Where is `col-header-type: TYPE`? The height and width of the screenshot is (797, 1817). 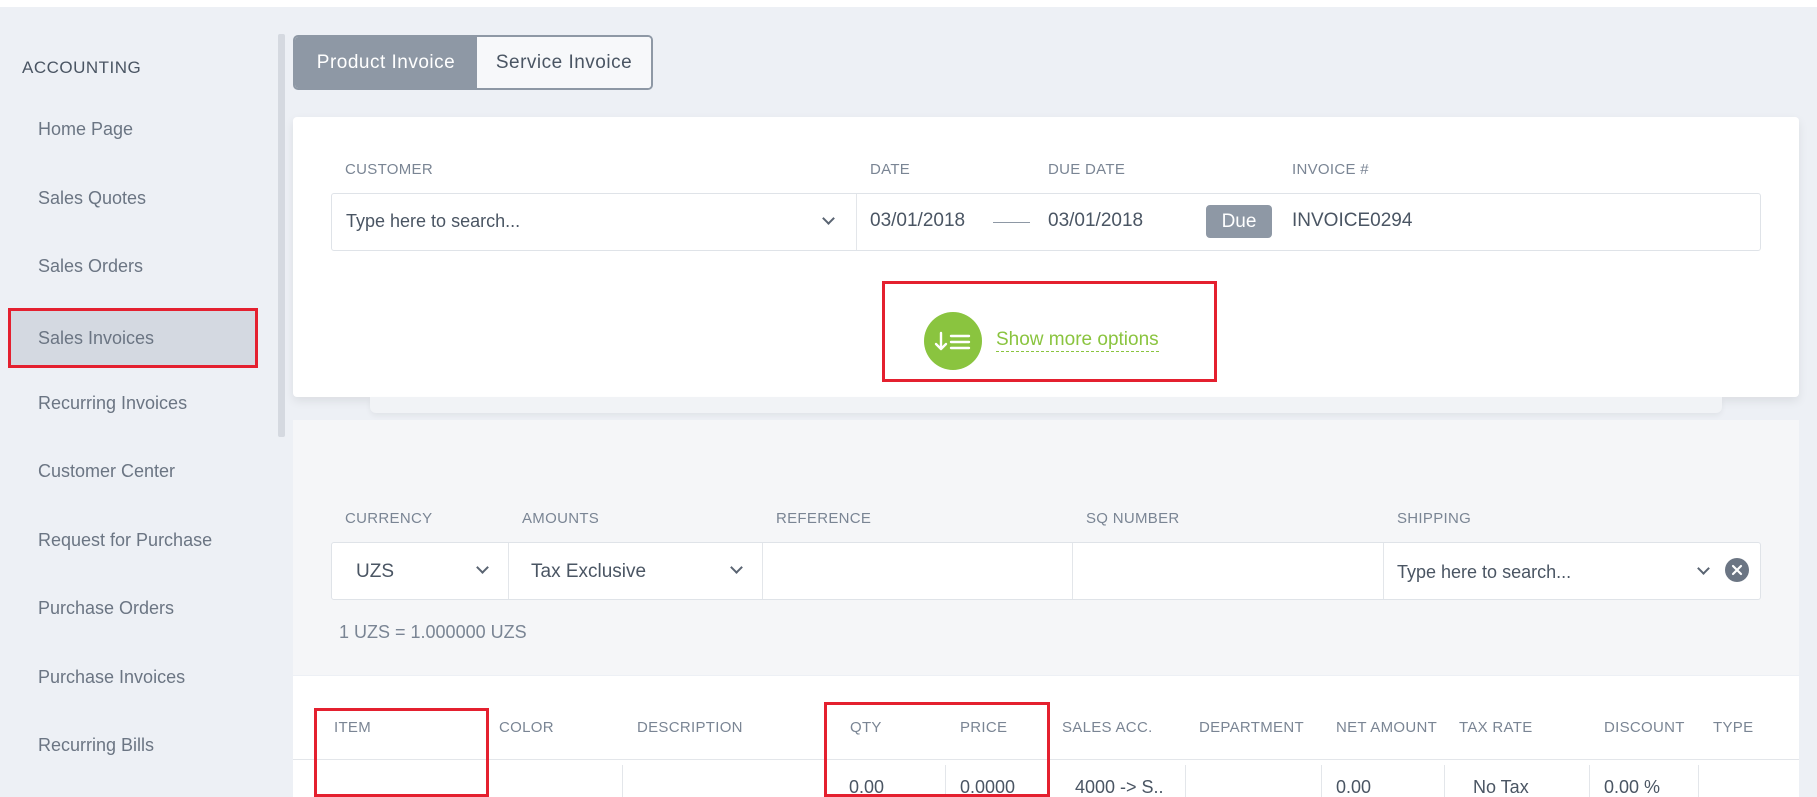 col-header-type: TYPE is located at coordinates (1733, 727).